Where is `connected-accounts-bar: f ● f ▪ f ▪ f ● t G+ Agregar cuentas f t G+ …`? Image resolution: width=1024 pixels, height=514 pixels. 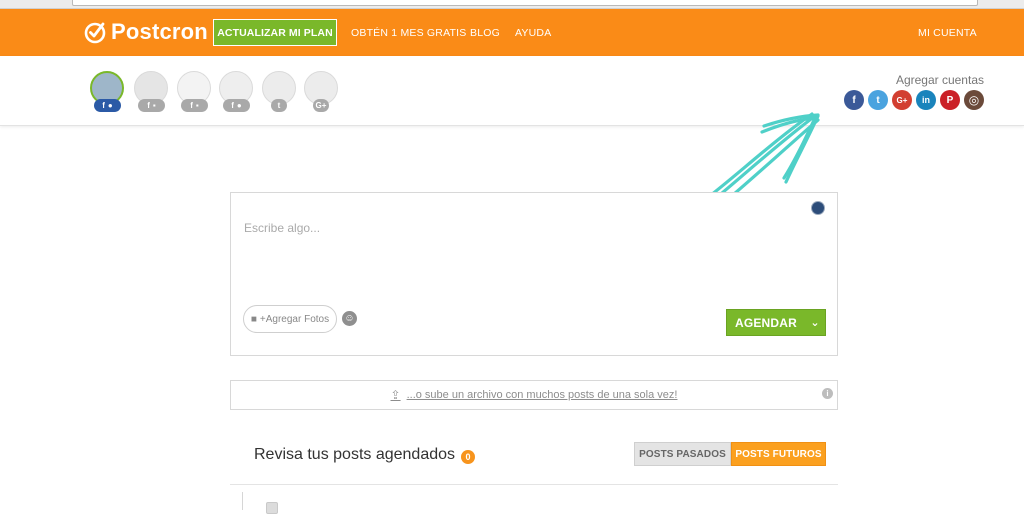
connected-accounts-bar: f ● f ▪ f ▪ f ● t G+ Agregar cuentas f t G+ … is located at coordinates (512, 91).